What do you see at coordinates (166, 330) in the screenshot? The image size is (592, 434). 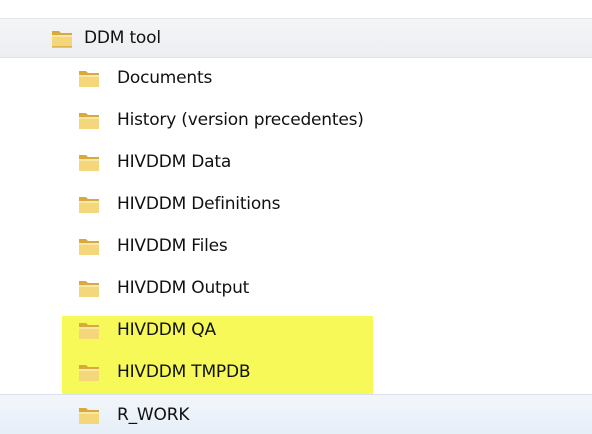 I see `tree-item-label: HIVDDM QA` at bounding box center [166, 330].